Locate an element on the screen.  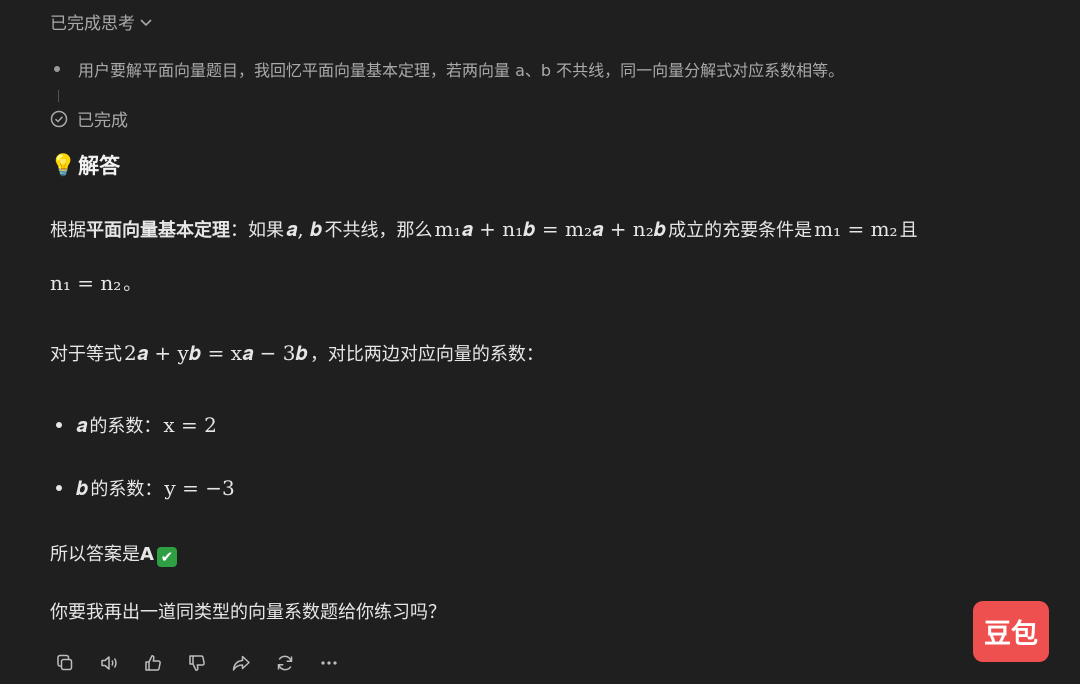
math-expression: 𝒃 is located at coordinates (82, 488).